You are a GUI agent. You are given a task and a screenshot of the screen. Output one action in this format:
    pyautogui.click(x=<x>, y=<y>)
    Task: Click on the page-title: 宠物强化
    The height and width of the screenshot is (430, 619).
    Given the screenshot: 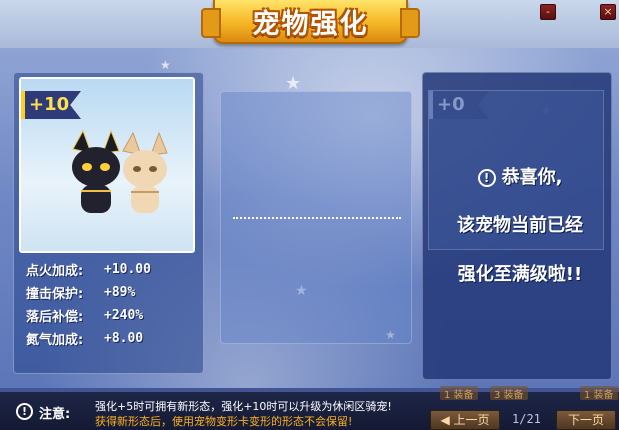 What is the action you would take?
    pyautogui.click(x=310, y=24)
    